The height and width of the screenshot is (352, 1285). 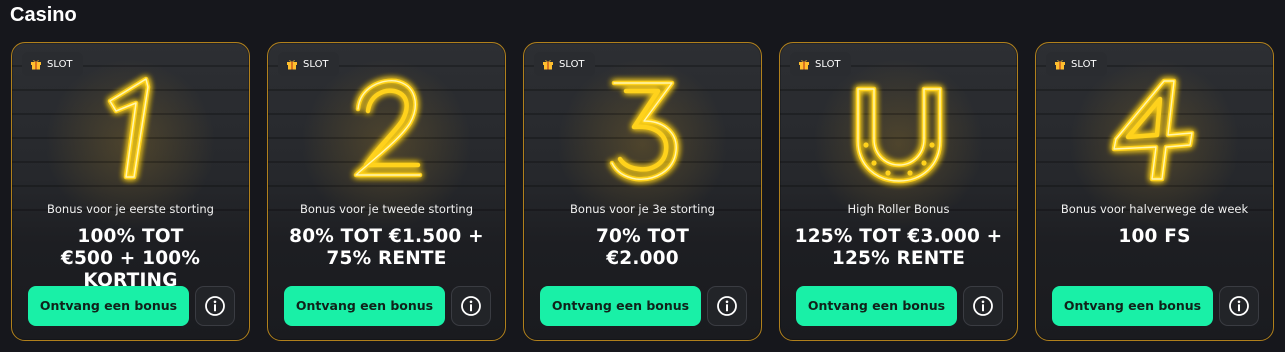 I want to click on headline-line: 80% TOT €1.500 +, so click(x=386, y=236).